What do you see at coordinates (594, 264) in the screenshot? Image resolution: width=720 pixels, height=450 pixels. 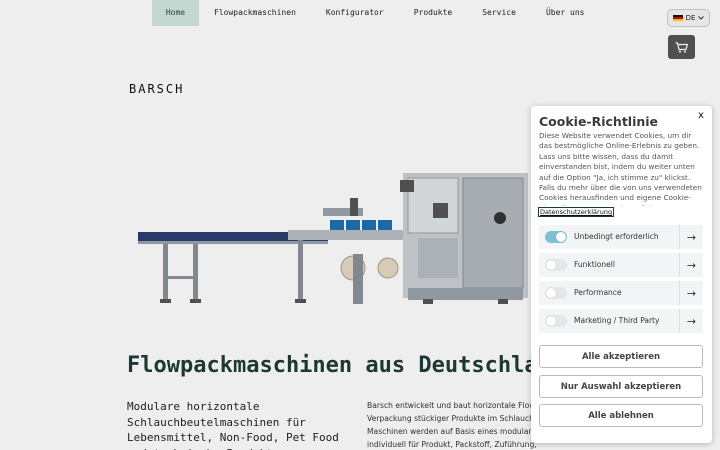 I see `toggle-label: Funktionell` at bounding box center [594, 264].